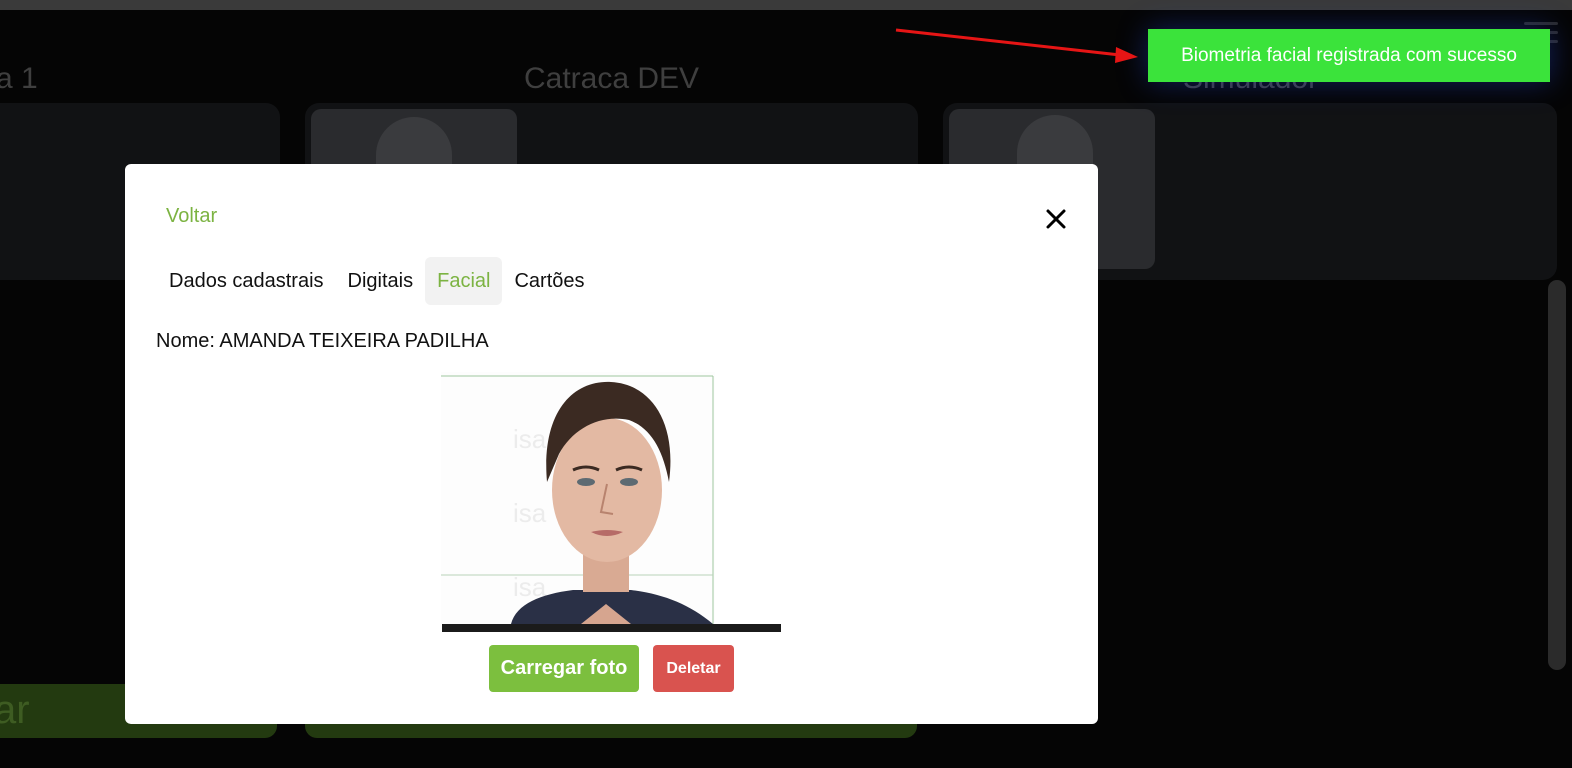 Image resolution: width=1572 pixels, height=768 pixels. Describe the element at coordinates (564, 668) in the screenshot. I see `upload-photo-button: Carregar foto` at that location.